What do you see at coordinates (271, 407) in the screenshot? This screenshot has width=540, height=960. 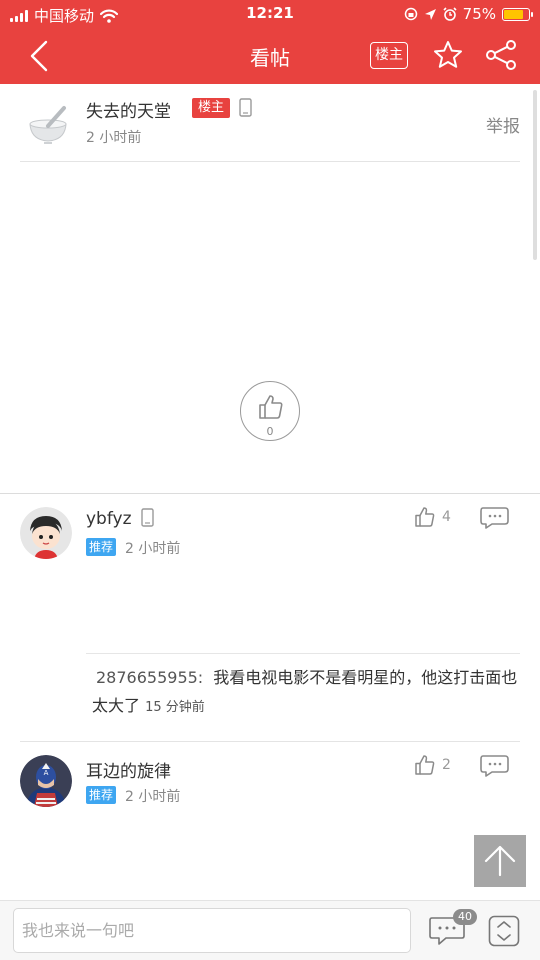 I see `thumbs-up-icon` at bounding box center [271, 407].